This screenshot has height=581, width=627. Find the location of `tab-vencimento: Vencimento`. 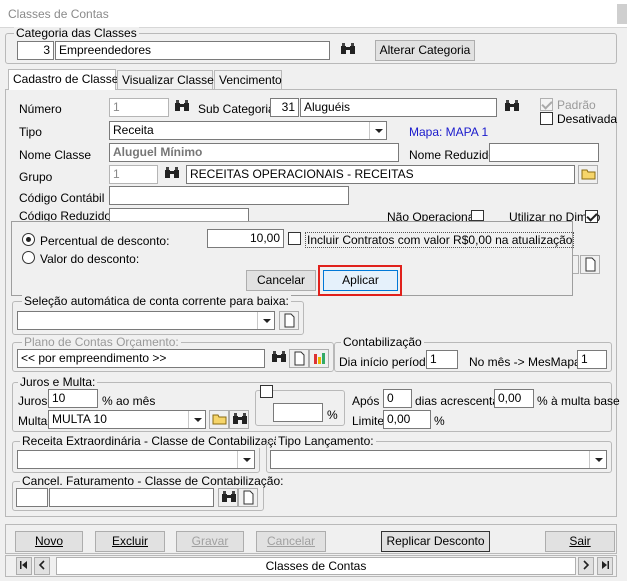

tab-vencimento: Vencimento is located at coordinates (248, 80).